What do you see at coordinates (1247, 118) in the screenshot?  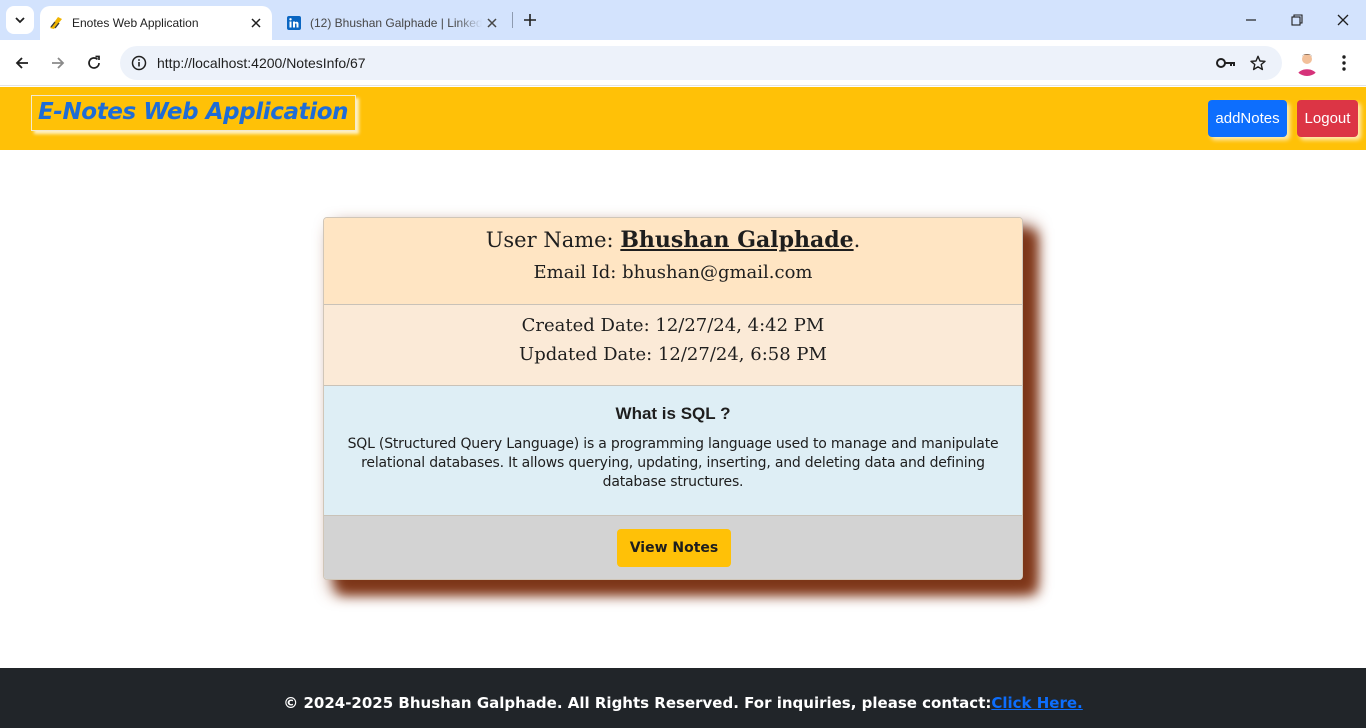 I see `add-notes-button: addNotes` at bounding box center [1247, 118].